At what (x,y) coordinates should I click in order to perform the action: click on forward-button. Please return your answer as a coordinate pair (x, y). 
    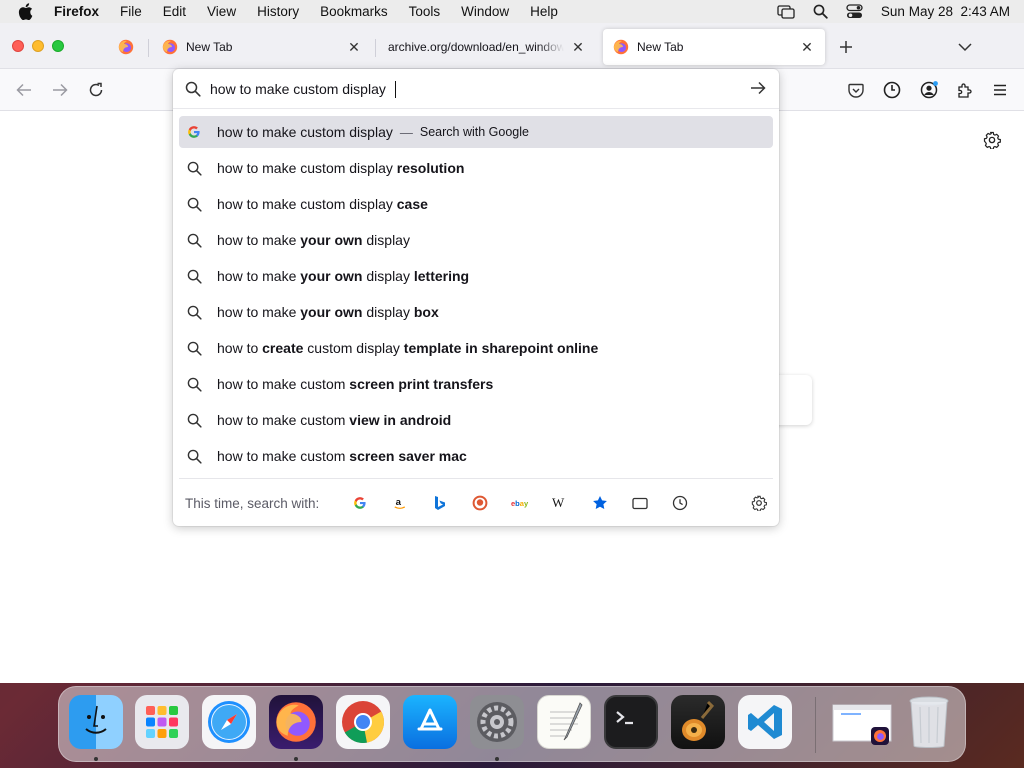
    Looking at the image, I should click on (60, 90).